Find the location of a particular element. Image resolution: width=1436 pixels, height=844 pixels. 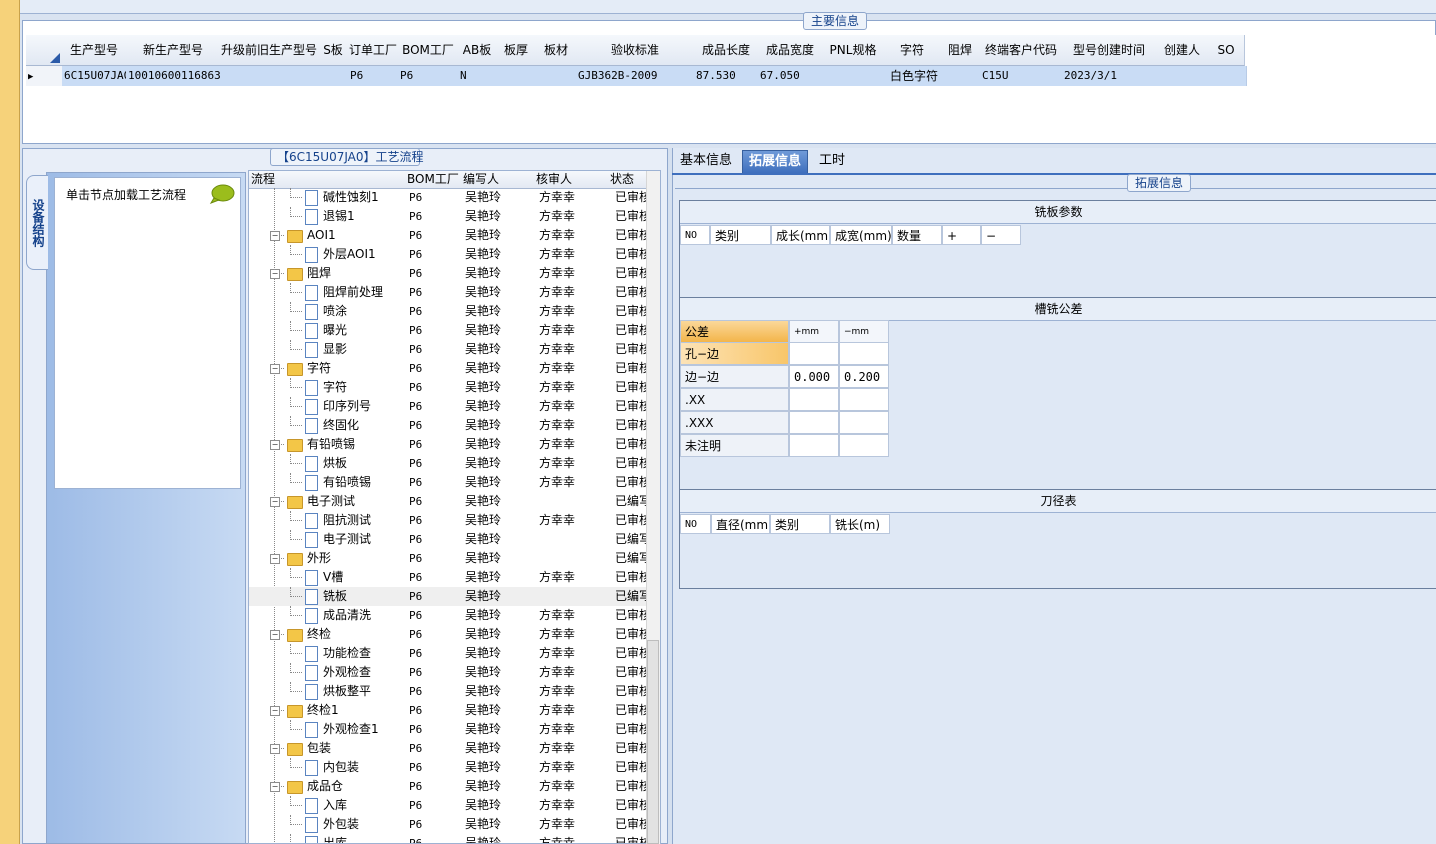

tree-row: 退锡1 P6 吴艳玲 方幸幸 已审核 is located at coordinates (448, 216).